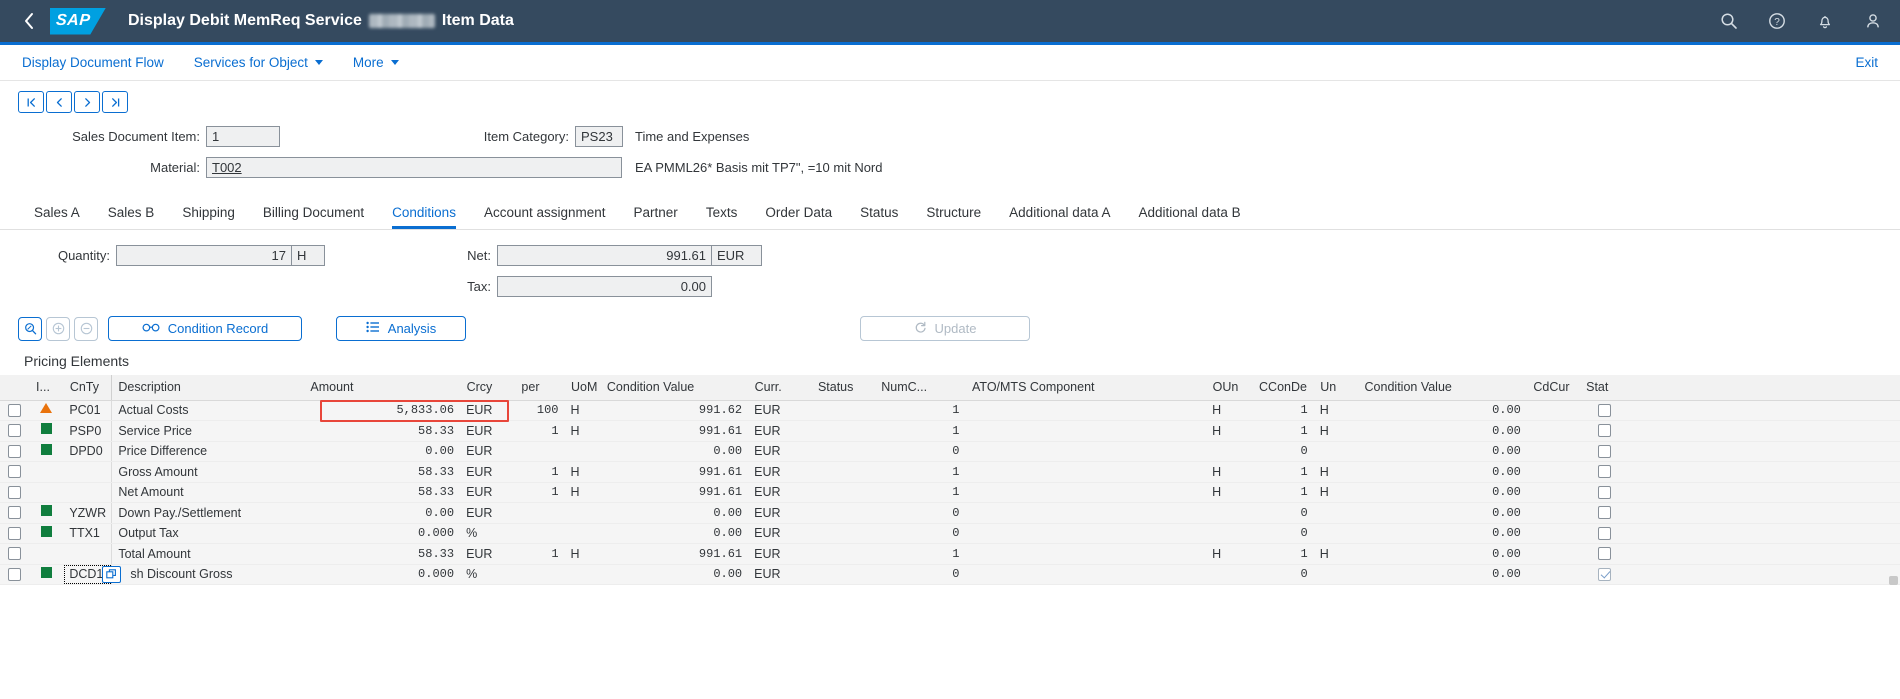 This screenshot has width=1900, height=699. Describe the element at coordinates (798, 217) in the screenshot. I see `tab-order-data: Order Data` at that location.